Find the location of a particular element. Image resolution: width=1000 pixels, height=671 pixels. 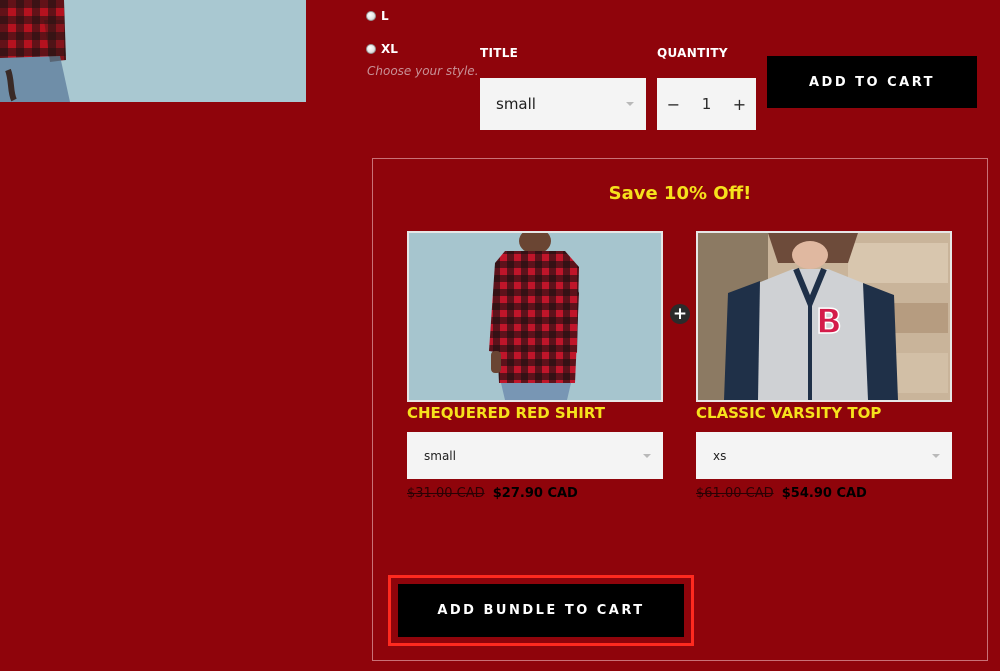

bundle-item-image is located at coordinates (535, 316).